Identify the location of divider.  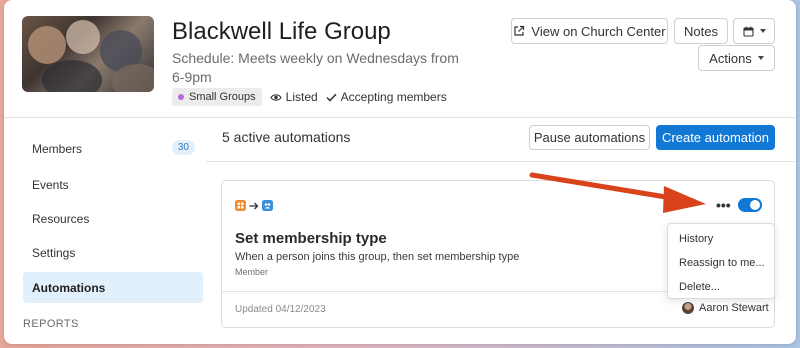
(501, 161).